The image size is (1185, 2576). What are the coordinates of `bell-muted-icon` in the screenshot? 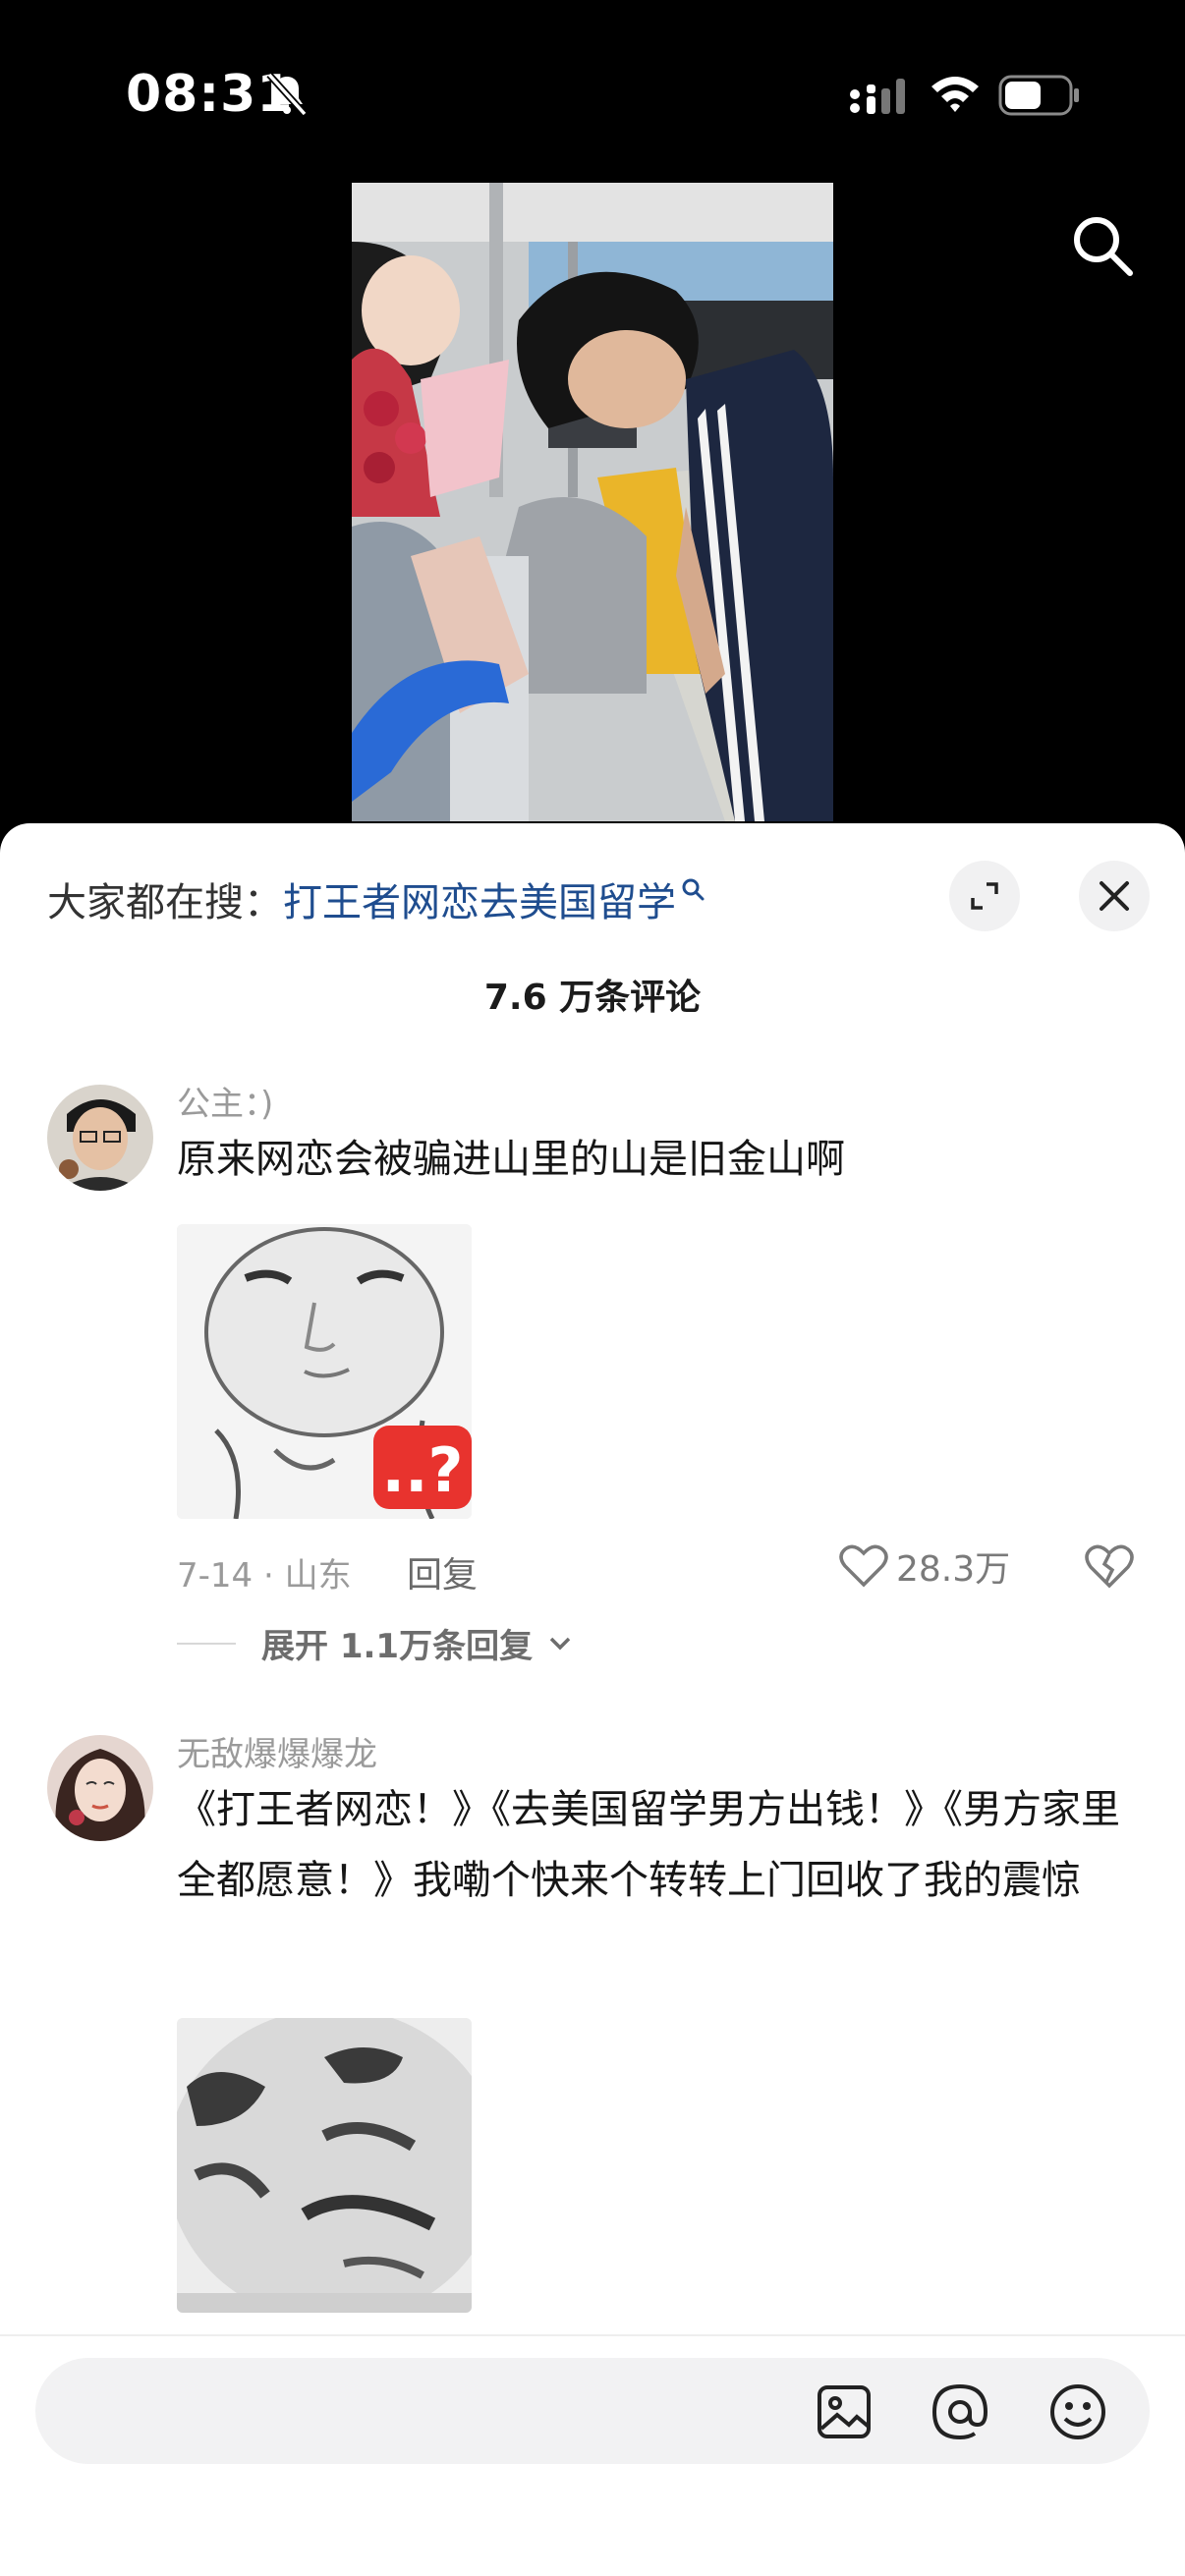 It's located at (287, 94).